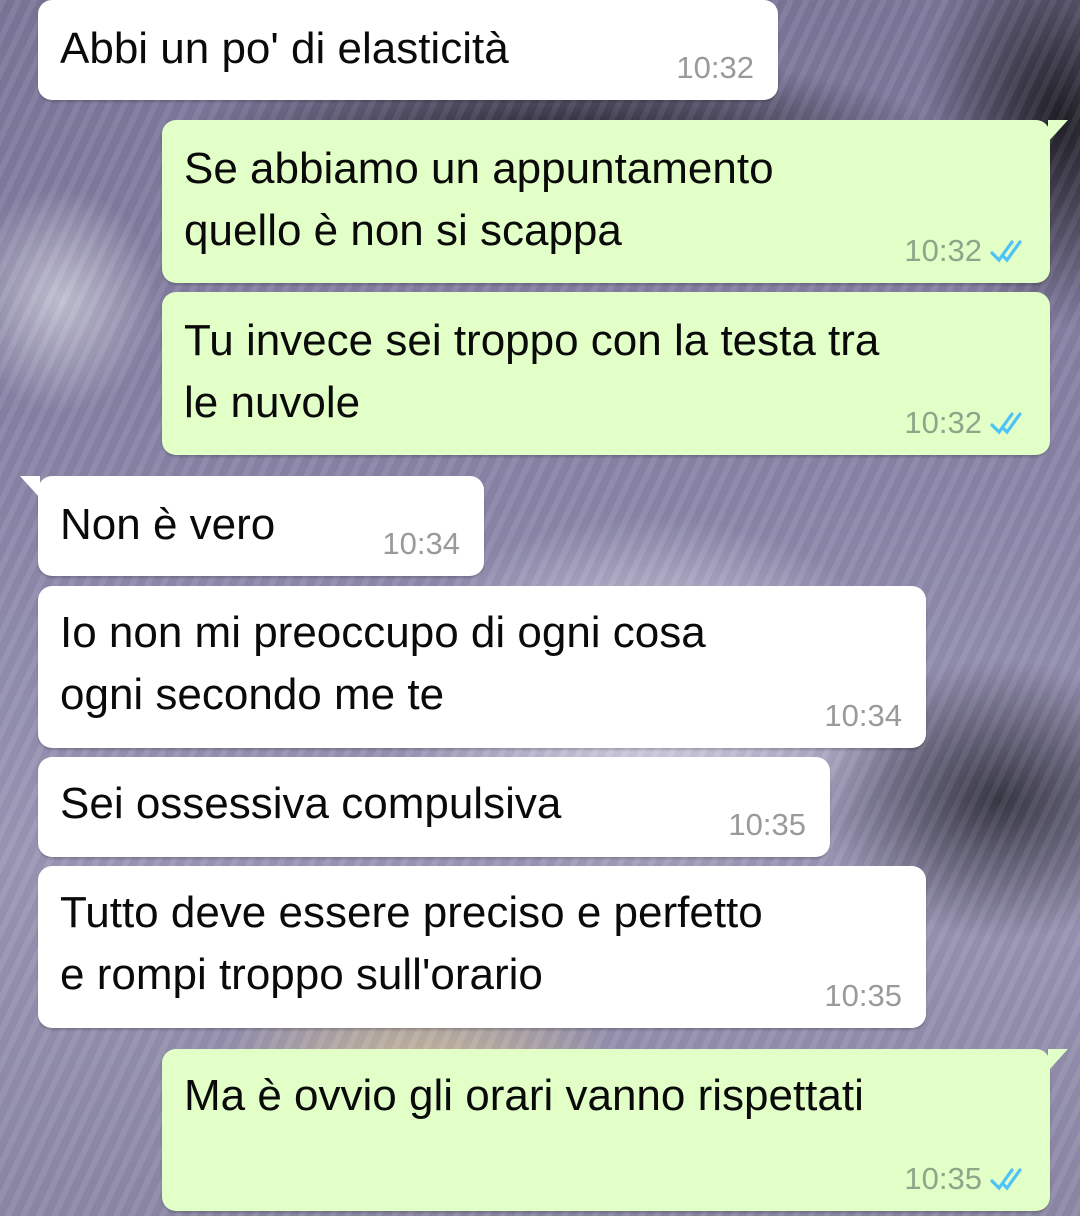  Describe the element at coordinates (532, 340) in the screenshot. I see `message-text-line: Tu invece sei troppo con la testa tra` at that location.